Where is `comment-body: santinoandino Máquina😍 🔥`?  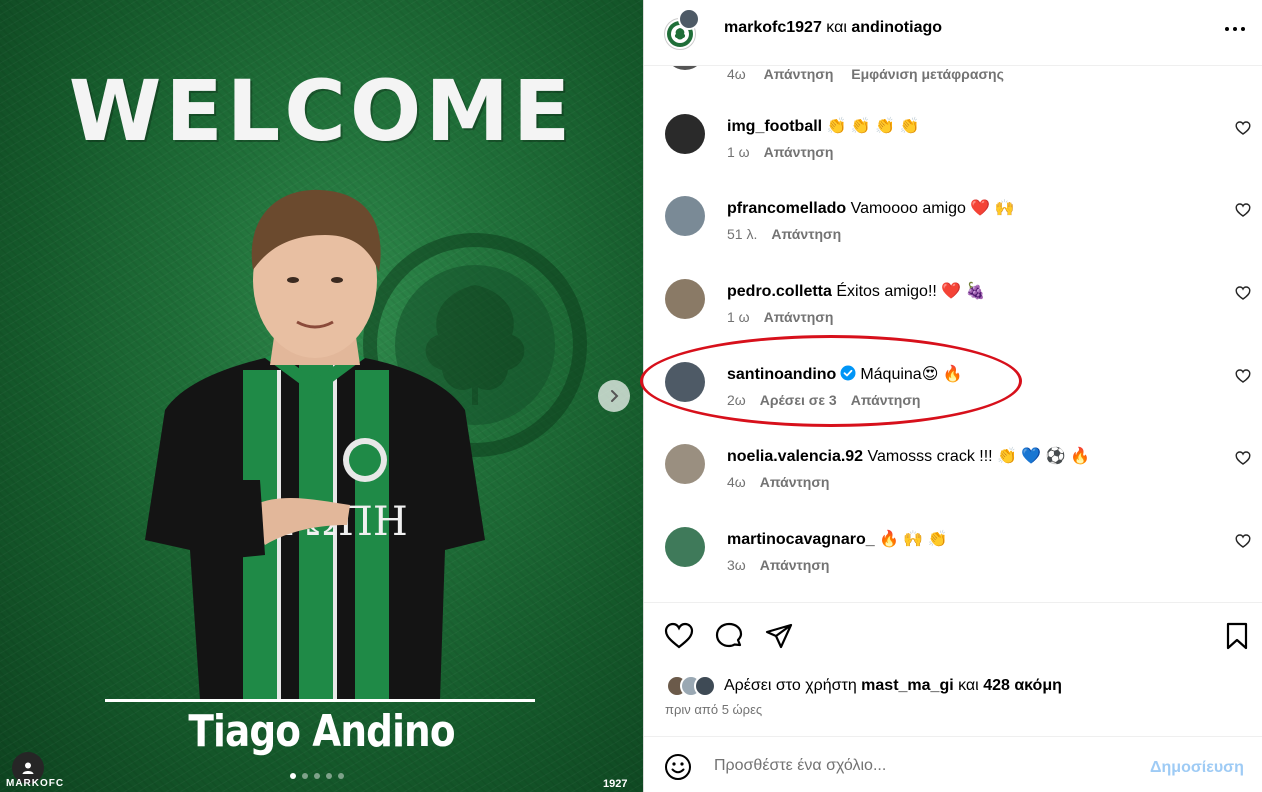 comment-body: santinoandino Máquina😍 🔥 is located at coordinates (845, 374).